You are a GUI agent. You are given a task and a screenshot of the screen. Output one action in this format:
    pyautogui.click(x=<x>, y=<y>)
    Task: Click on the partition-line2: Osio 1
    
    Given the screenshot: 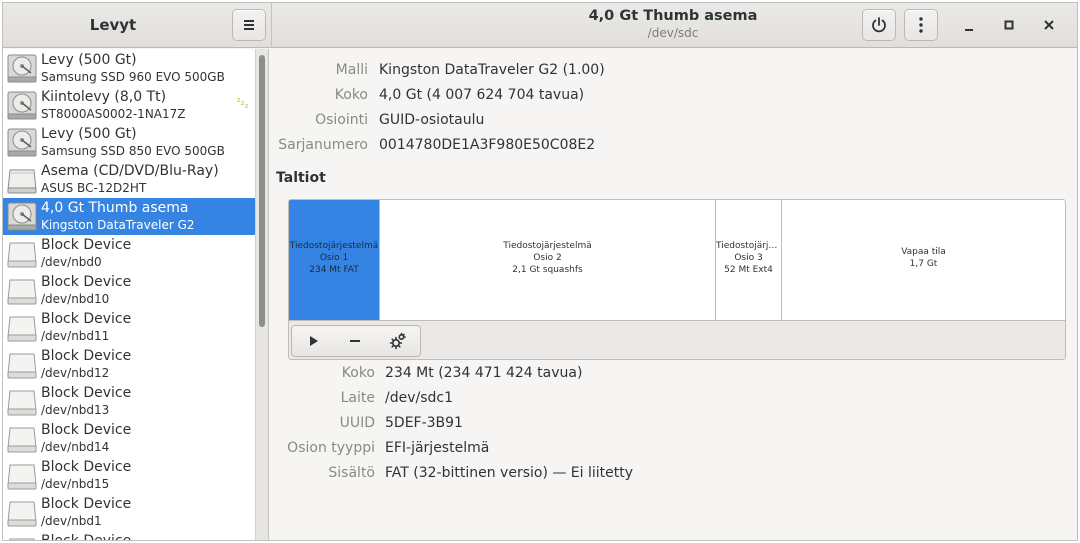 What is the action you would take?
    pyautogui.click(x=334, y=258)
    